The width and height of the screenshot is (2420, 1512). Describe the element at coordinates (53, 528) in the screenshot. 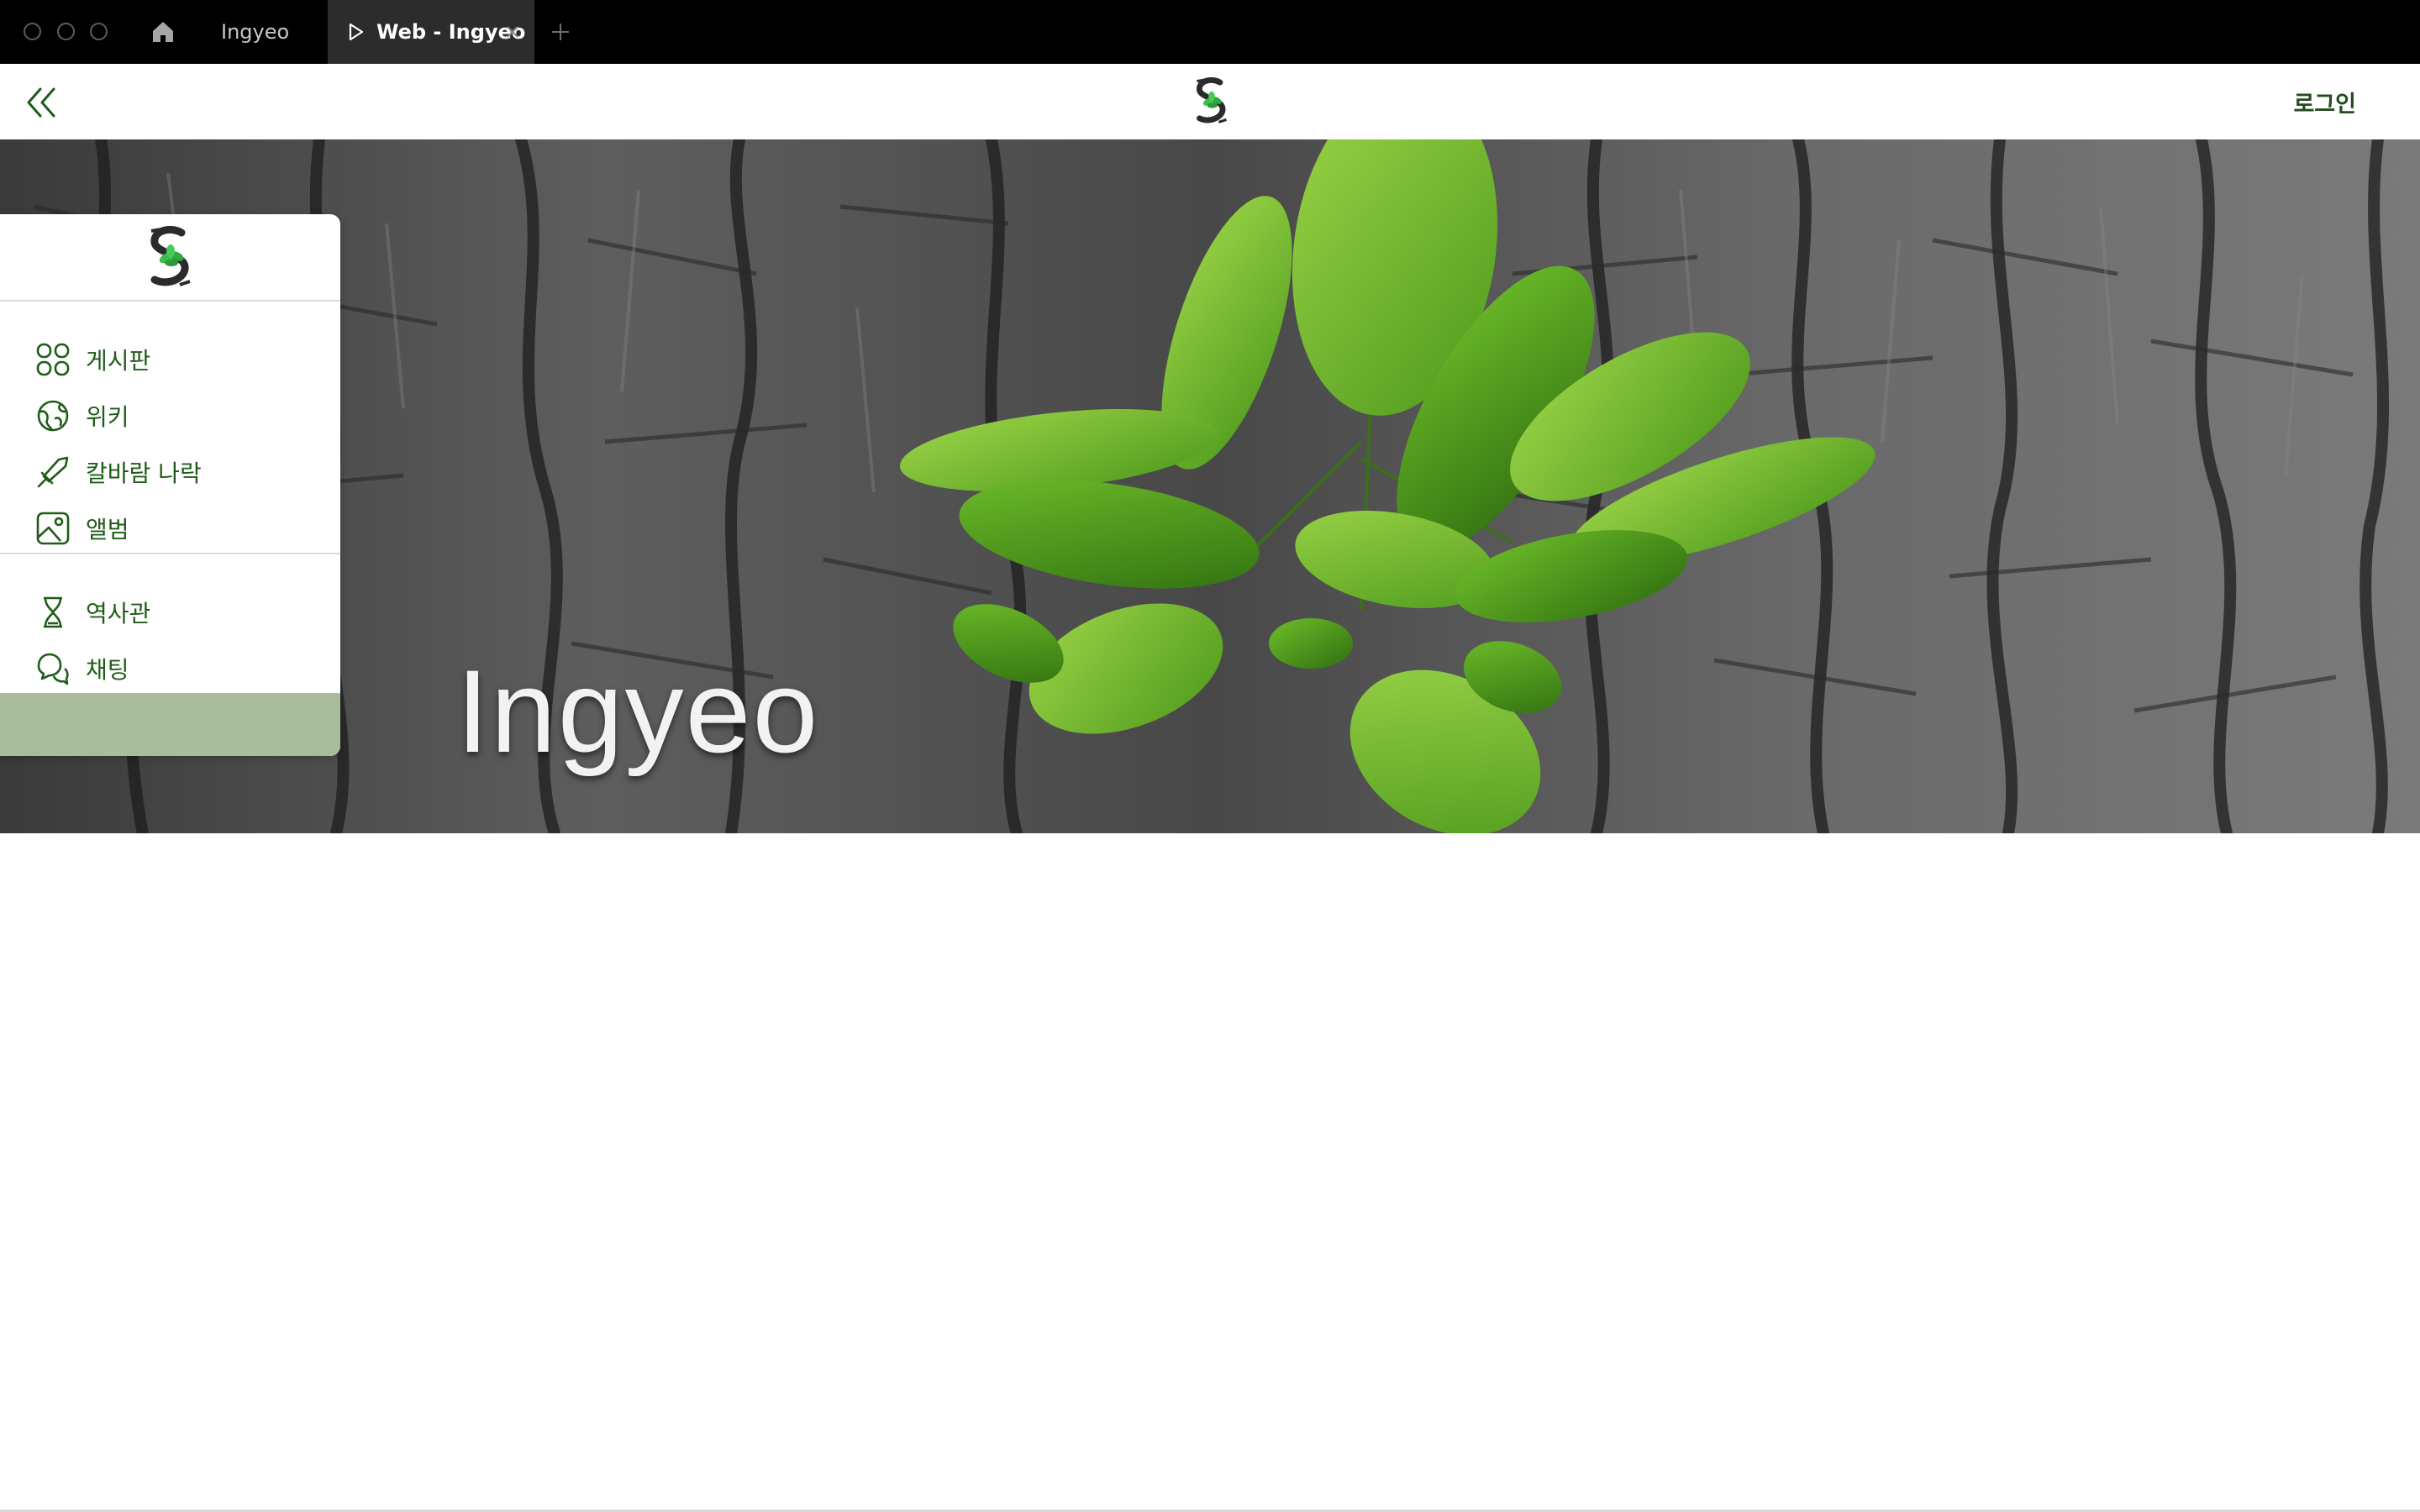

I see `image-icon` at that location.